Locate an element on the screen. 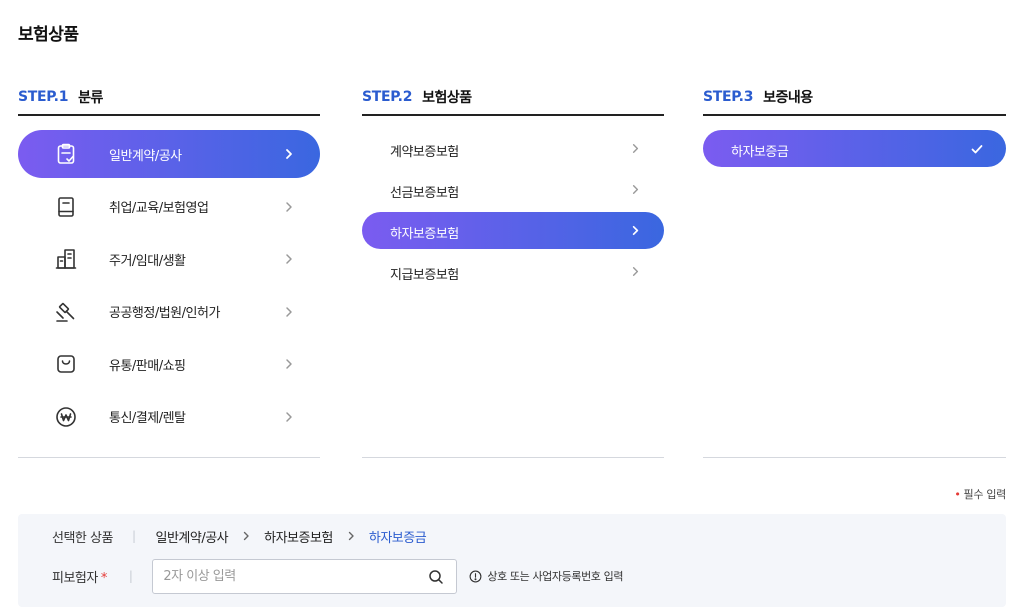 The height and width of the screenshot is (611, 1024). product-label: 지급보증보험 is located at coordinates (424, 275).